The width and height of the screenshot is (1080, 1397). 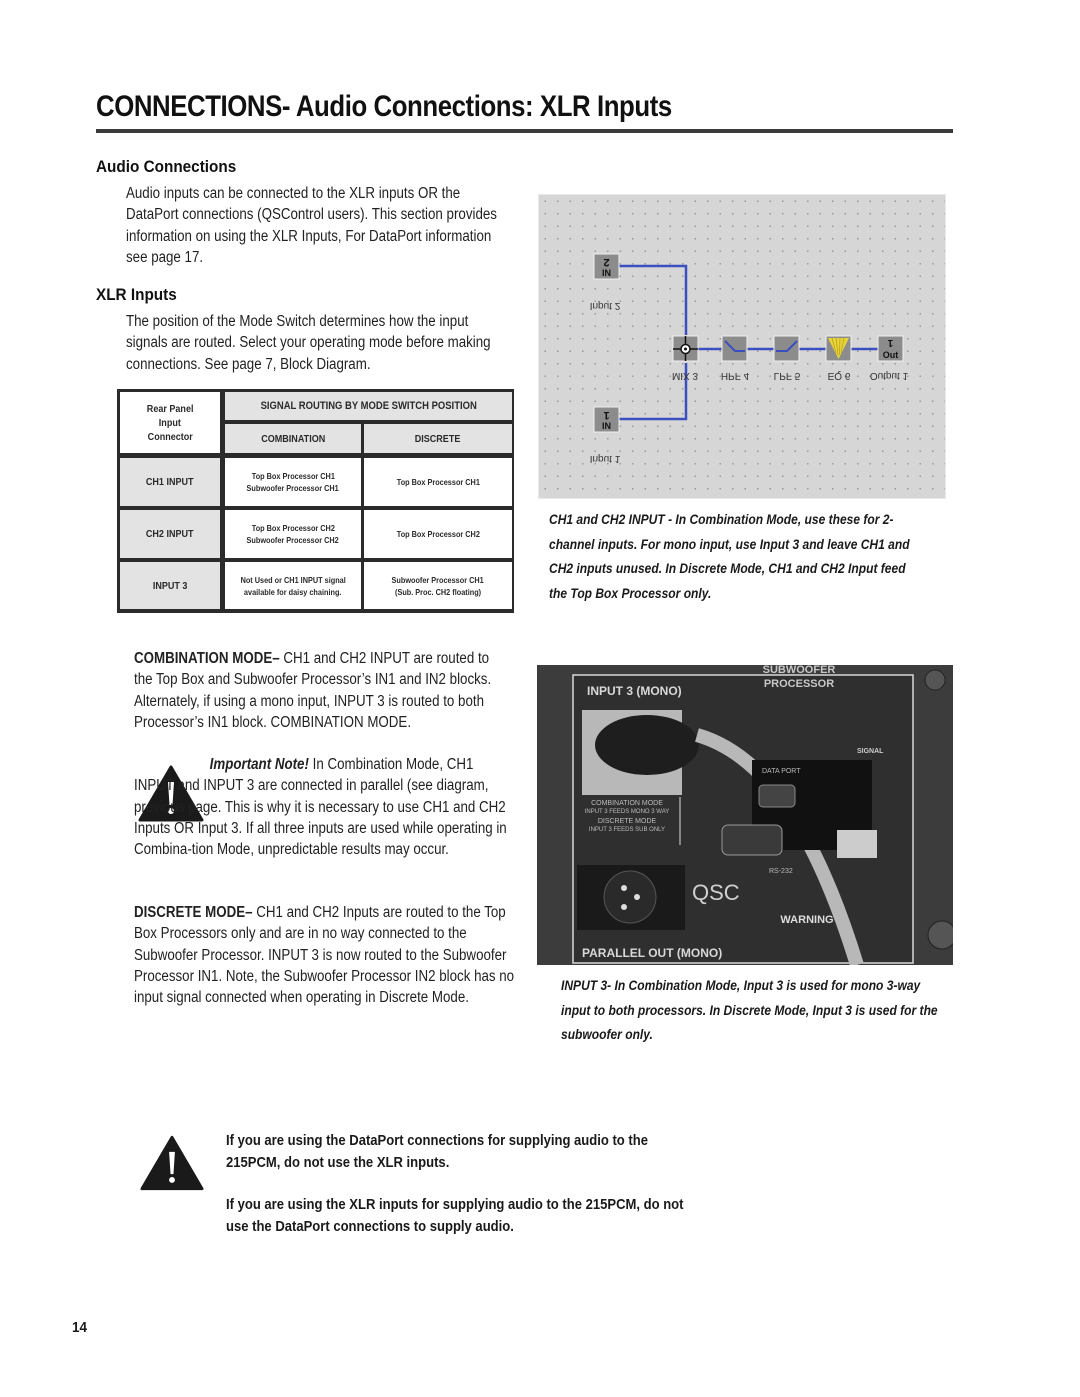 What do you see at coordinates (891, 355) in the screenshot?
I see `block-glyph: Out` at bounding box center [891, 355].